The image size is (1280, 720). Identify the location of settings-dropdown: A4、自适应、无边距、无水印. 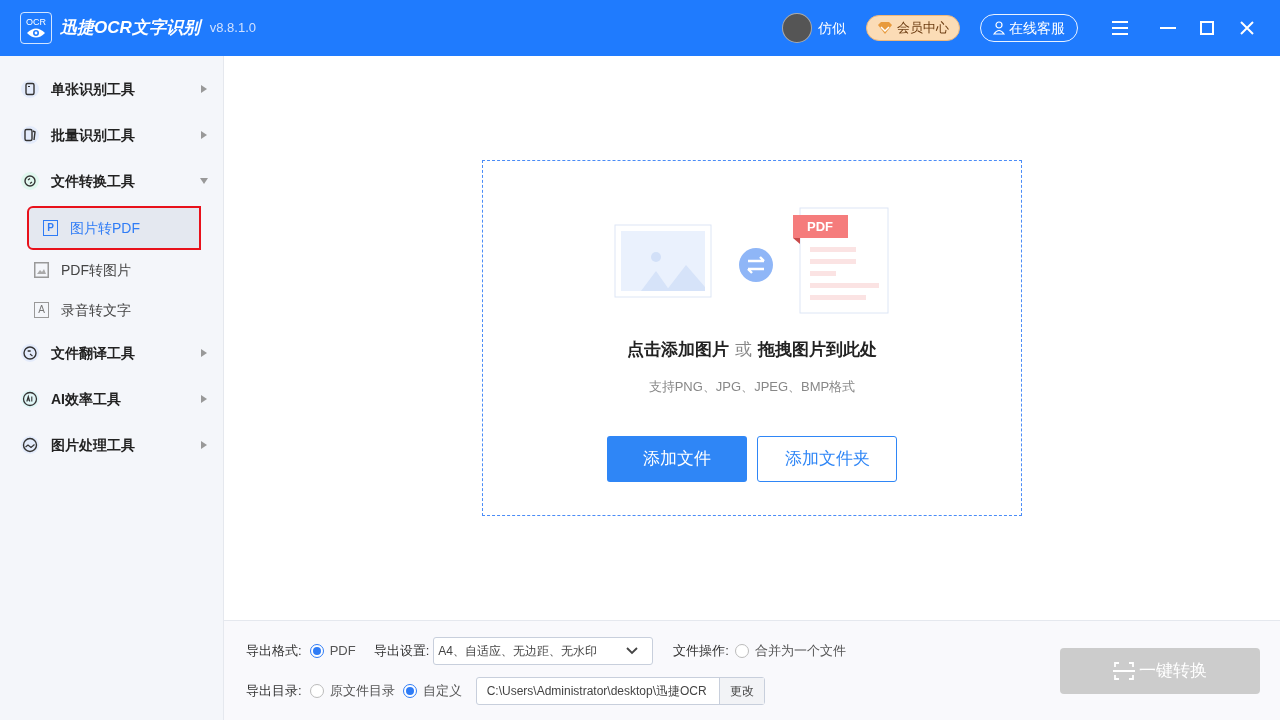
(543, 650).